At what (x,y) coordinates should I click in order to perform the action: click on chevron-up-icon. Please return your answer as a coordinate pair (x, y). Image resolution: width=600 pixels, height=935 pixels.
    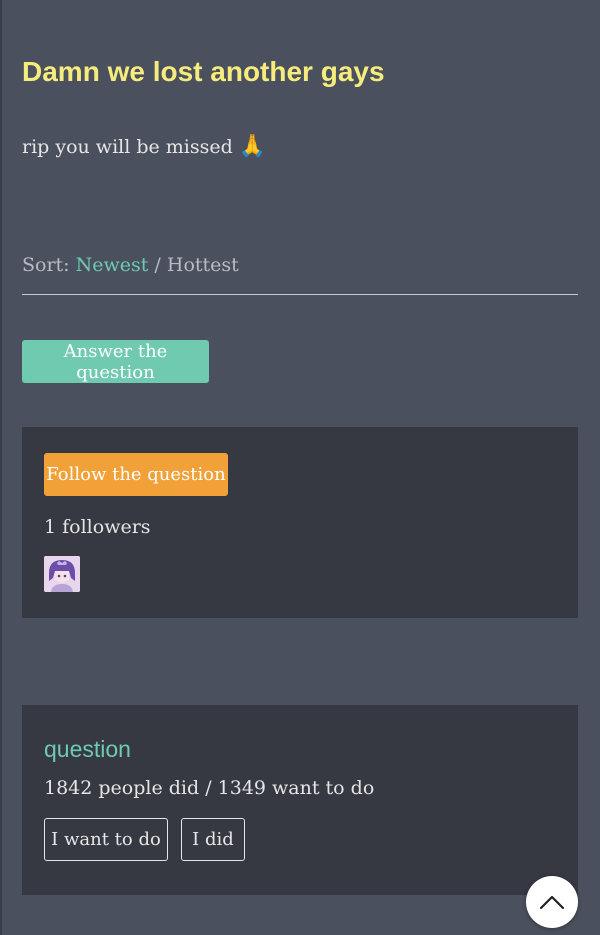
    Looking at the image, I should click on (552, 902).